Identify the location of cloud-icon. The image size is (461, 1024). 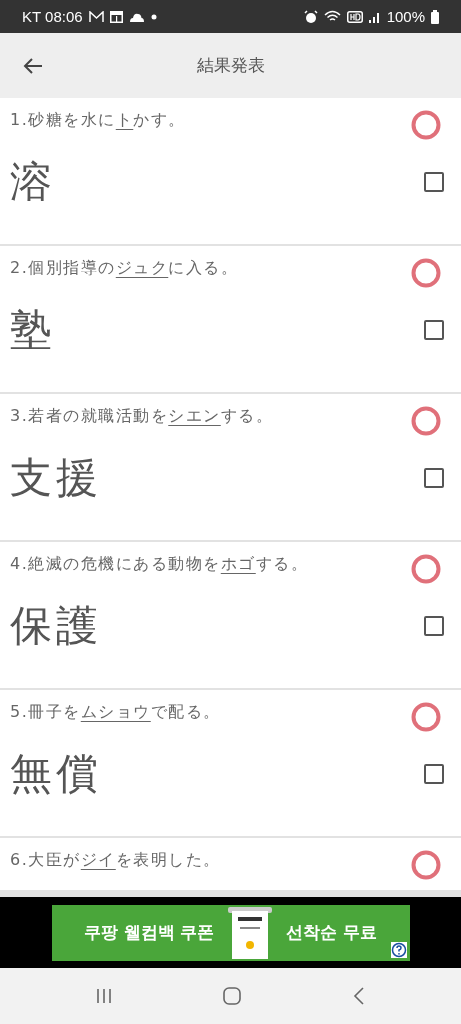
(136, 16).